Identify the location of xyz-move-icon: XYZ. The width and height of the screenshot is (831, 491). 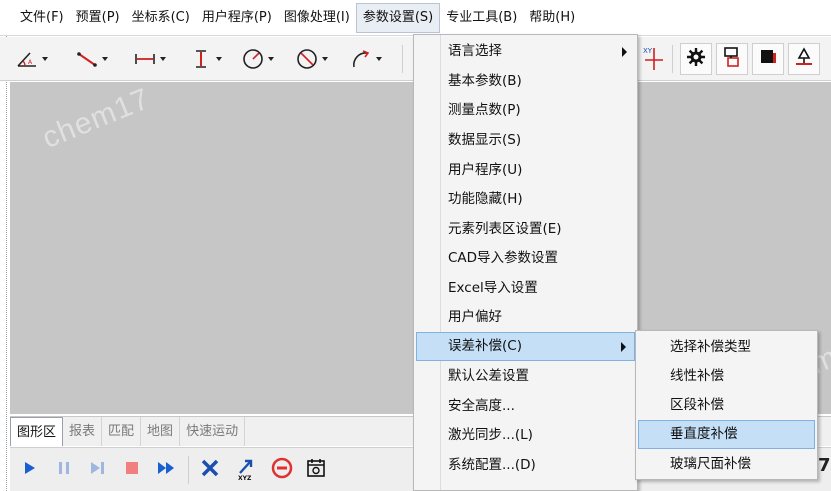
(246, 470).